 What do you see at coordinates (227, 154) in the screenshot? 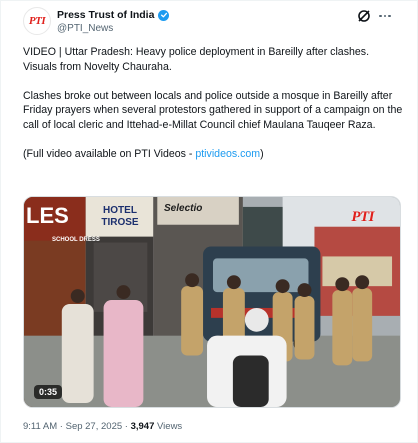
I see `ptivideos-link: ptivideos.com` at bounding box center [227, 154].